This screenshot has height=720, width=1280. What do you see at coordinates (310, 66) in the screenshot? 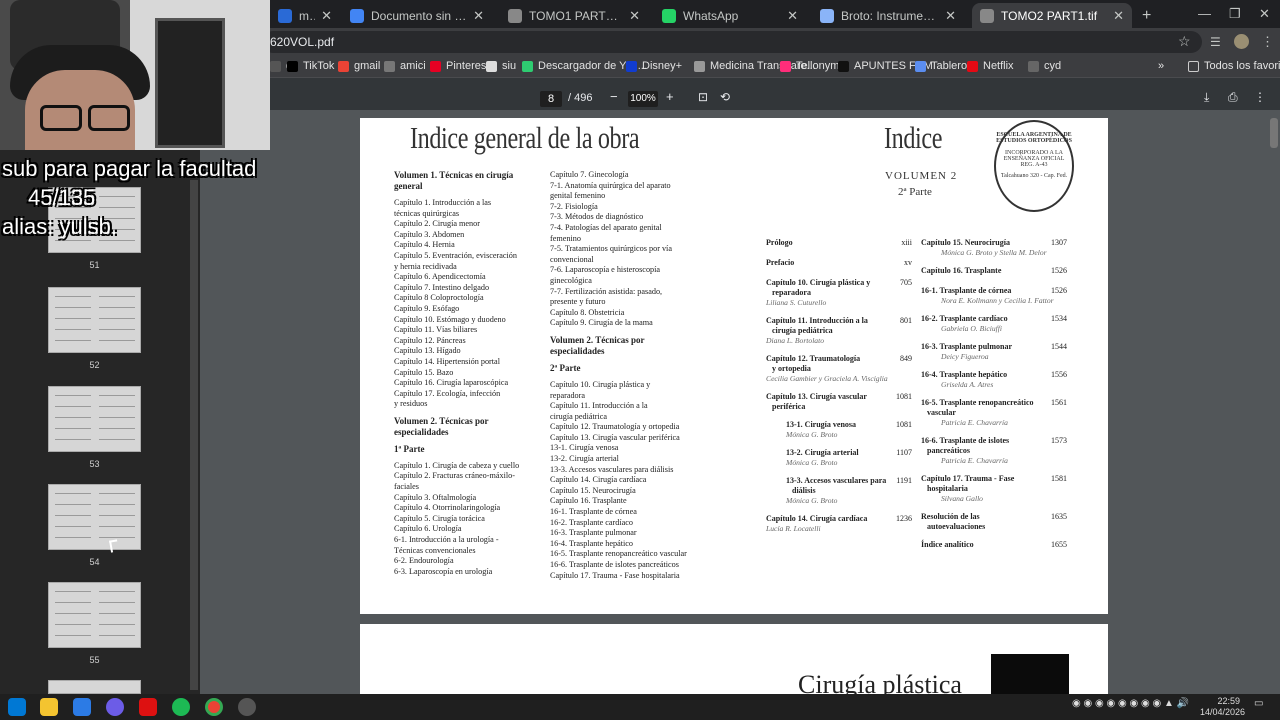
I see `bookmark-item: TikTok` at bounding box center [310, 66].